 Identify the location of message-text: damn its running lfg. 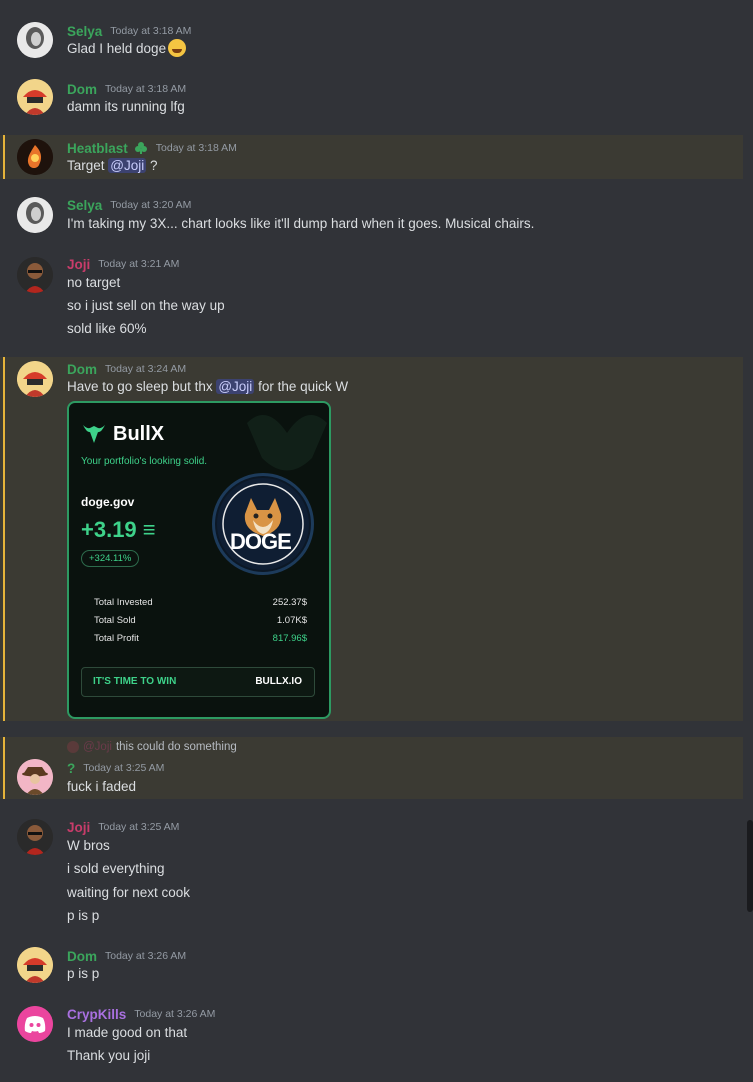
(126, 106).